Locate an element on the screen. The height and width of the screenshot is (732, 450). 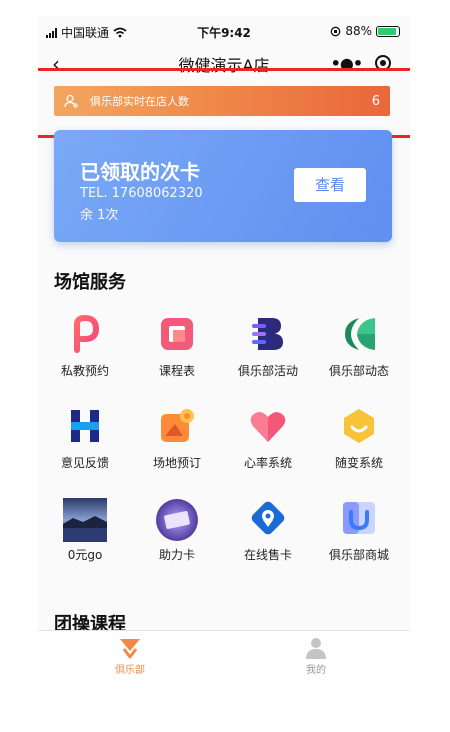
member-count-bar: 俱乐部实时在店人数 6 is located at coordinates (222, 101).